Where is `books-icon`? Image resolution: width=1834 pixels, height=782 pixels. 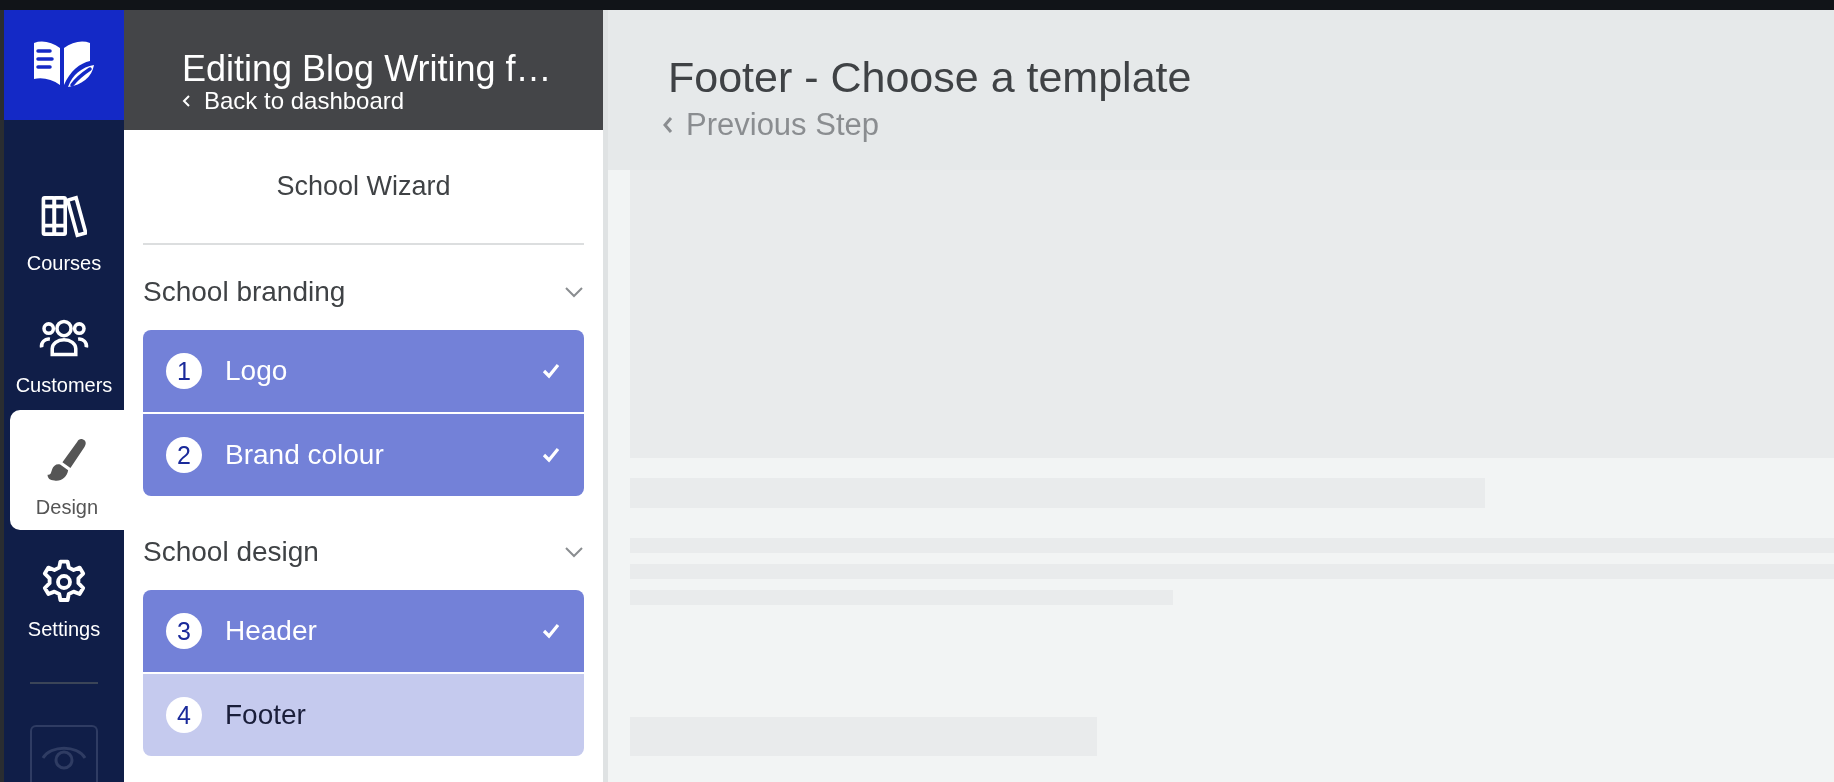 books-icon is located at coordinates (64, 216).